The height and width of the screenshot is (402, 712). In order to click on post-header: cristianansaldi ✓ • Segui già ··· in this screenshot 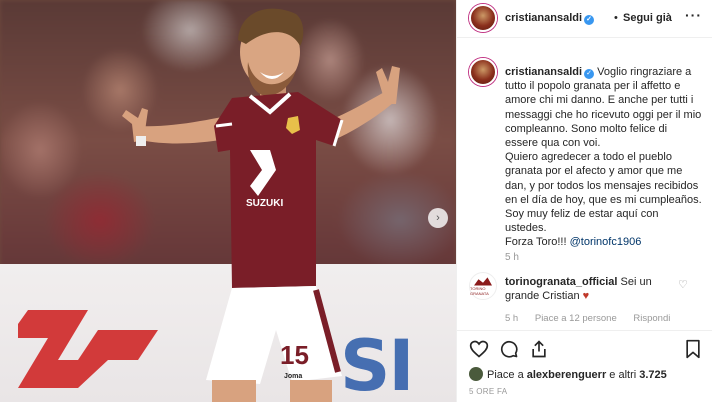, I will do `click(584, 19)`.